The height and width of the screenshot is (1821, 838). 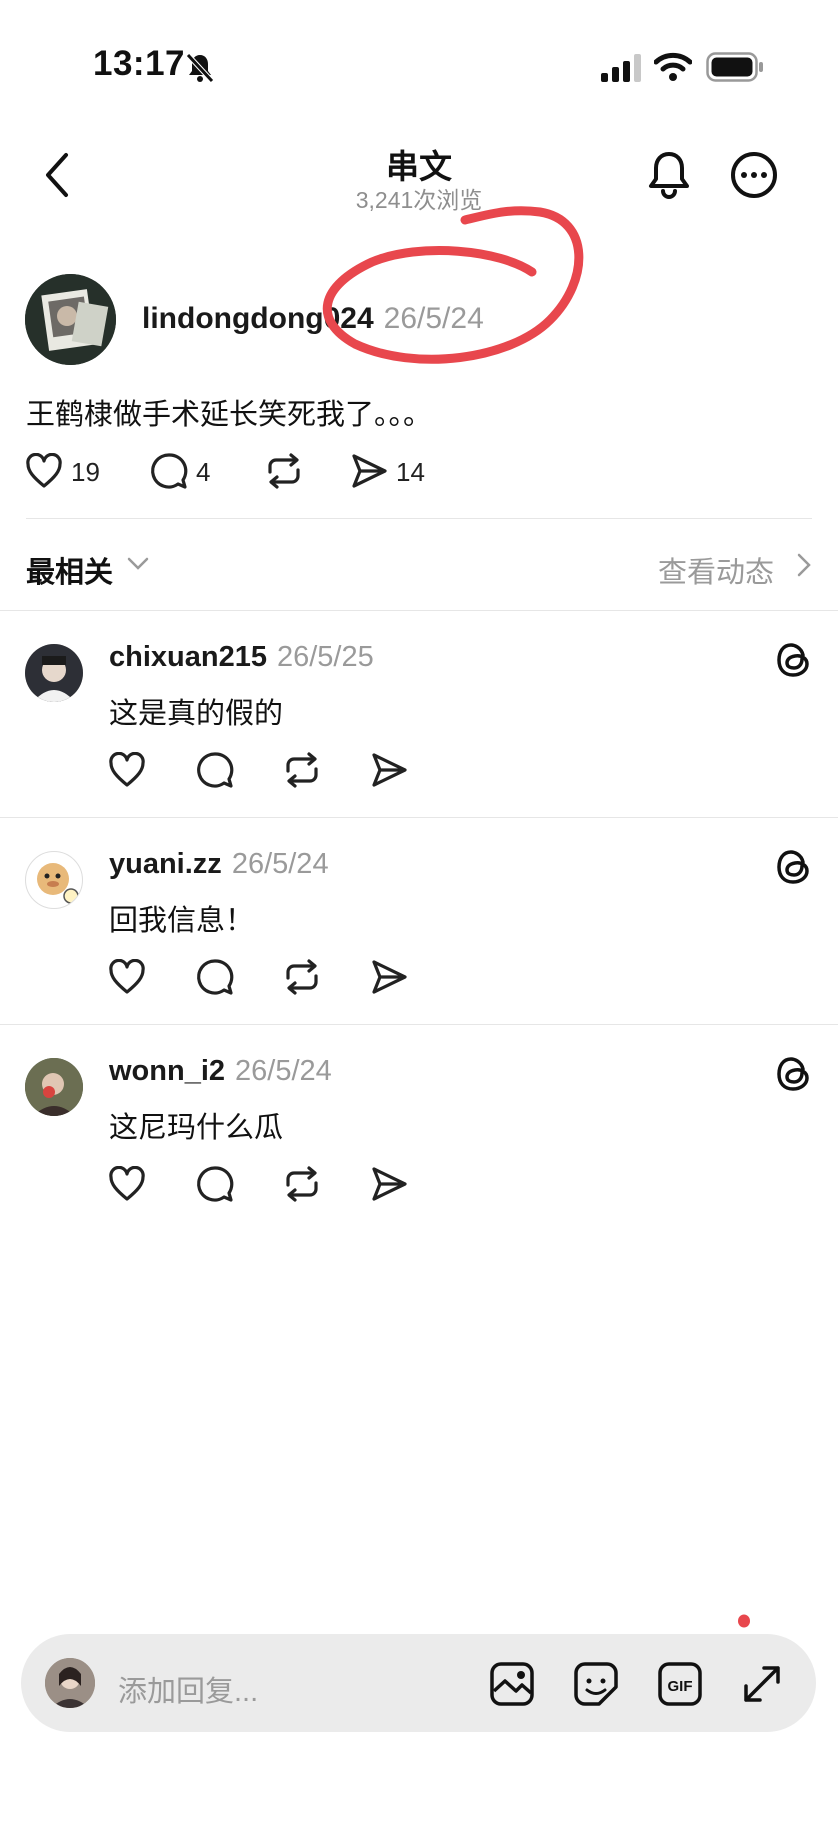 I want to click on like-count: 19, so click(x=85, y=472).